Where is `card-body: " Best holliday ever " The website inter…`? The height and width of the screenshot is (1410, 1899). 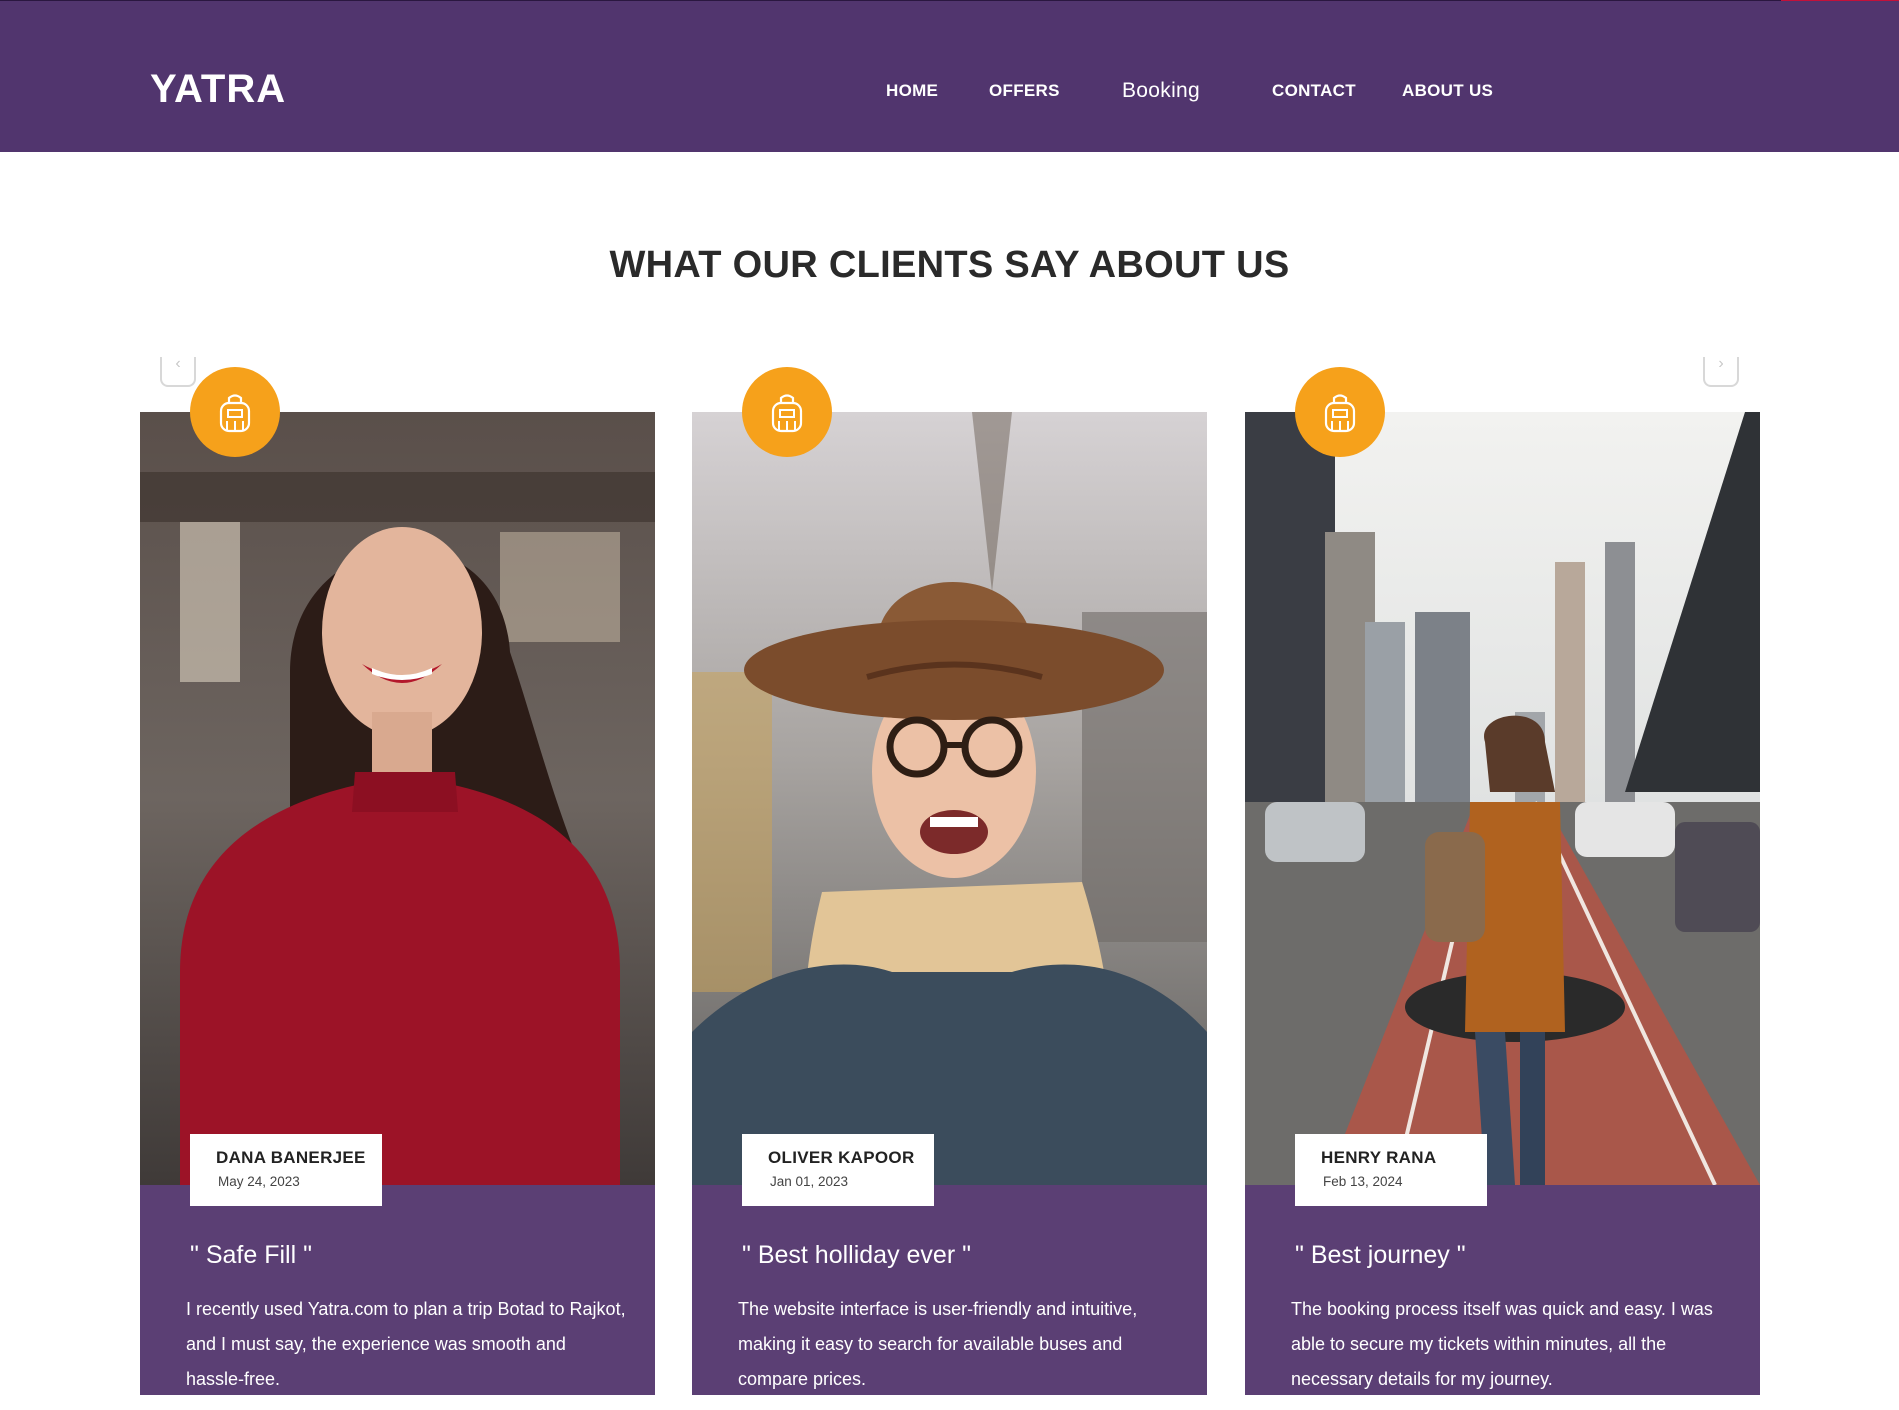 card-body: " Best holliday ever " The website inter… is located at coordinates (949, 1290).